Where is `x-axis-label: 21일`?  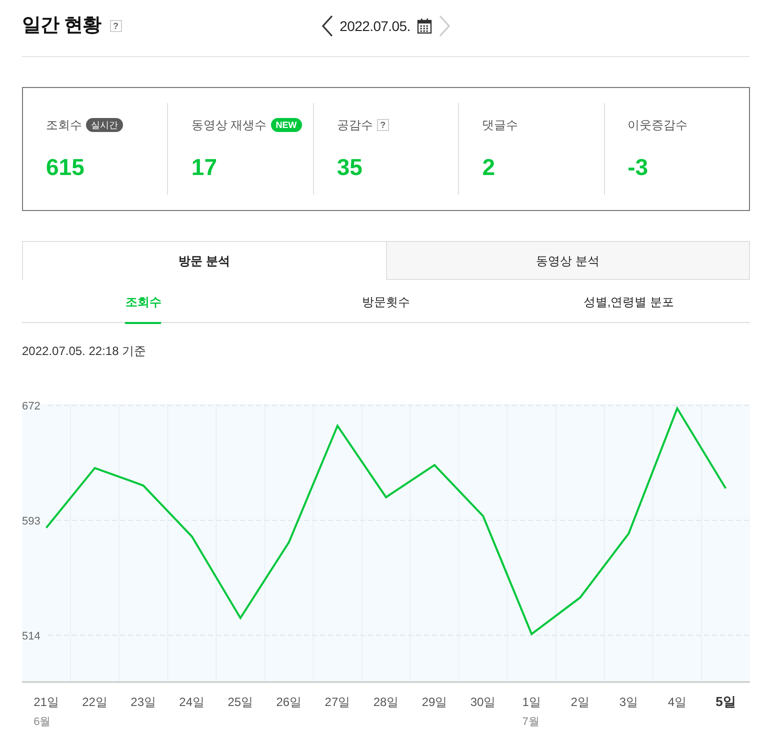
x-axis-label: 21일 is located at coordinates (46, 702).